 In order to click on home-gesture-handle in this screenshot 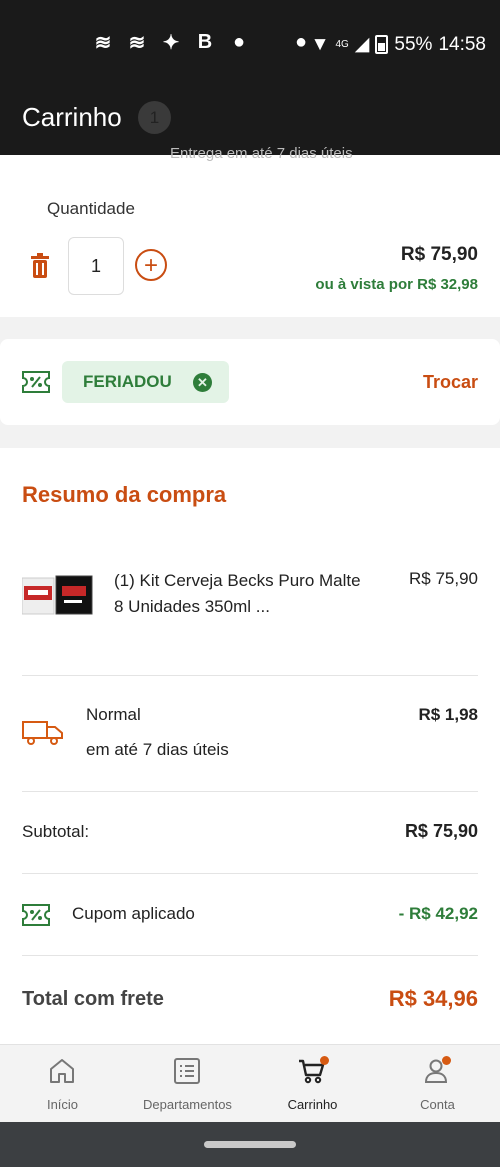, I will do `click(250, 1144)`.